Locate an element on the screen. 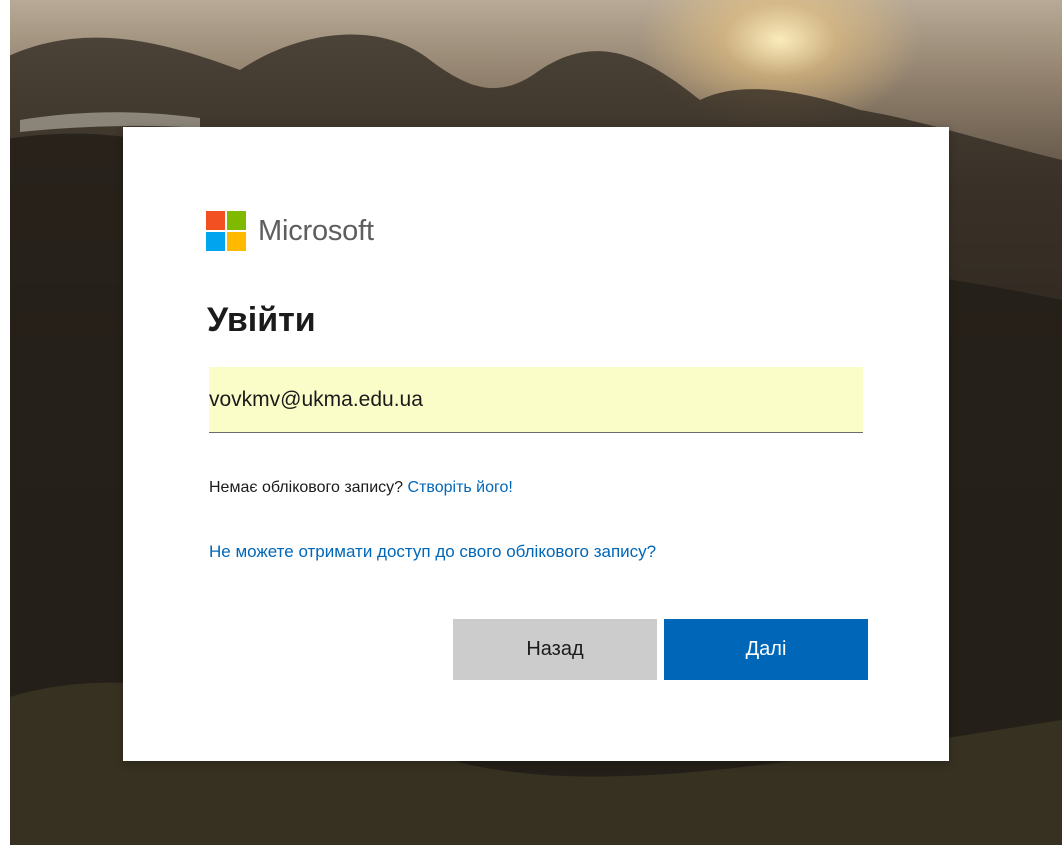 The height and width of the screenshot is (845, 1062). logo-green-square is located at coordinates (236, 220).